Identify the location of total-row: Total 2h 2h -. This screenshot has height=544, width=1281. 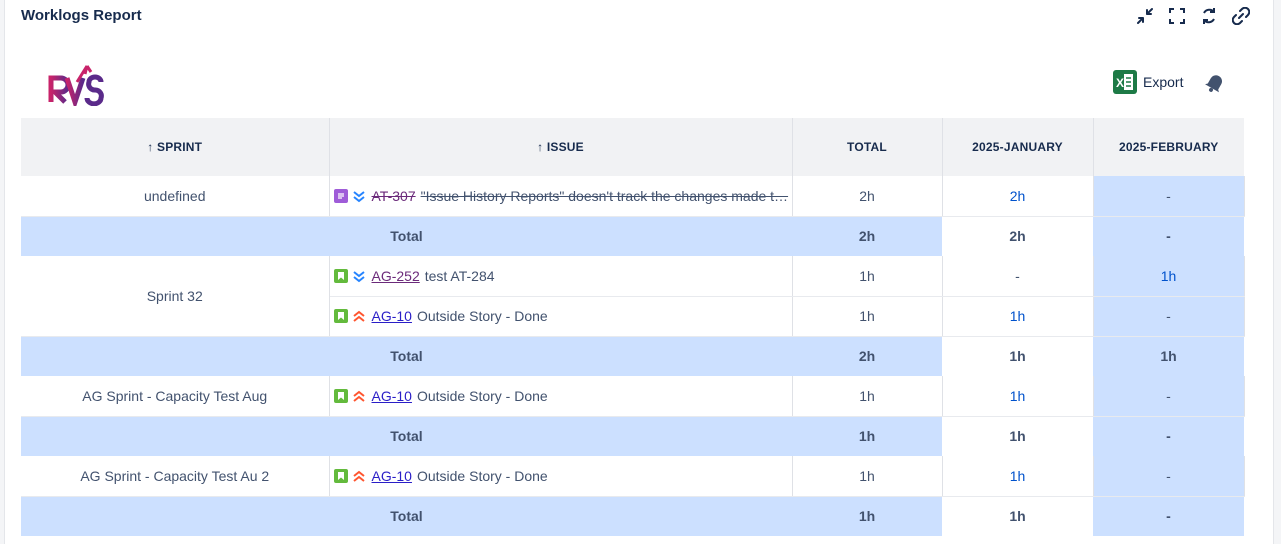
(632, 236).